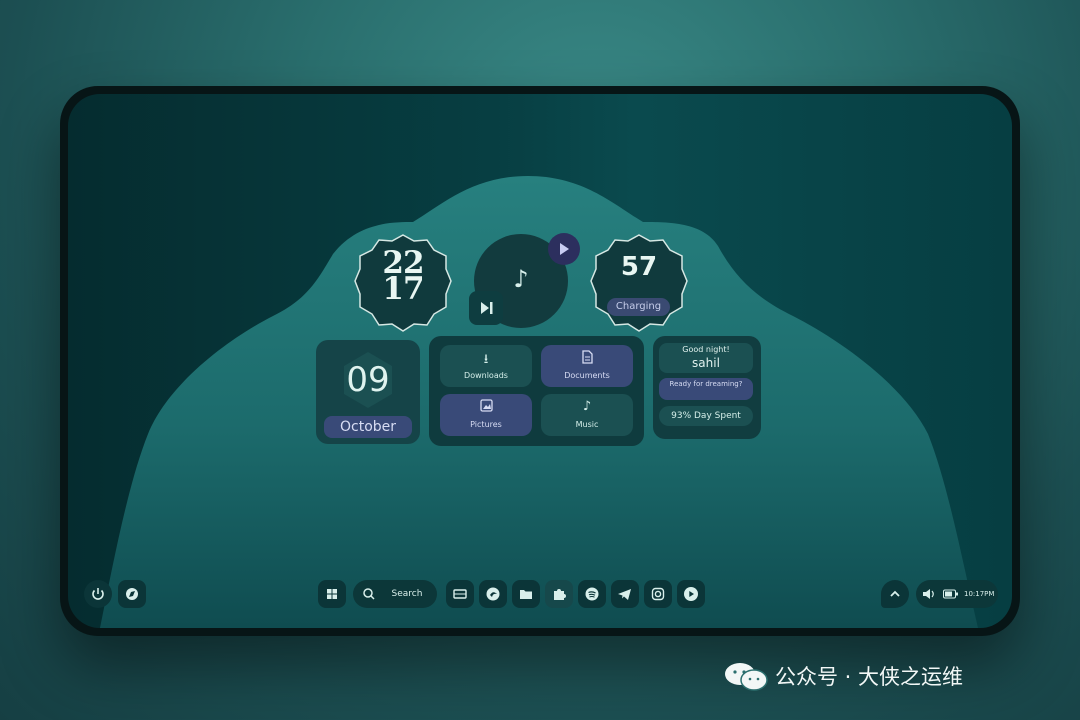 The width and height of the screenshot is (1080, 720). I want to click on downloads-label: Downloads, so click(486, 375).